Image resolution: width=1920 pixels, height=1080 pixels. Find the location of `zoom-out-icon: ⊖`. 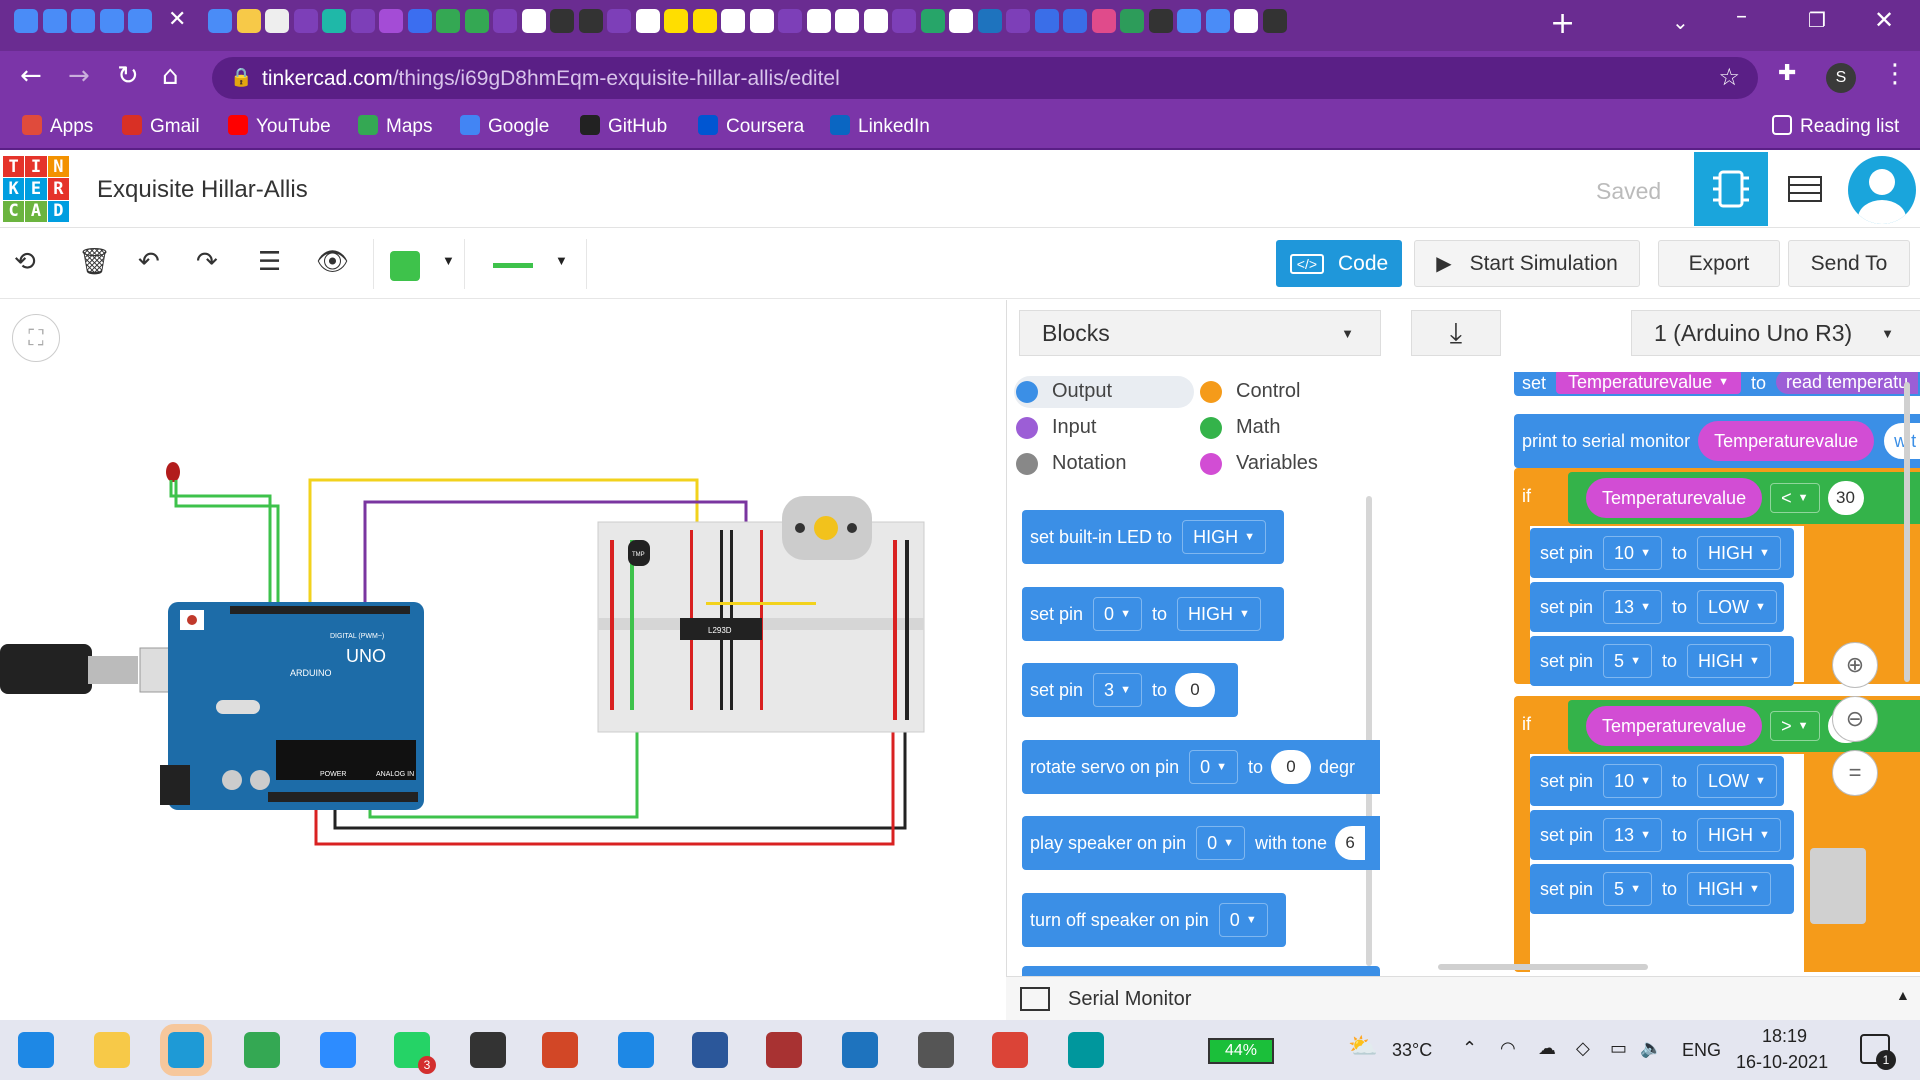

zoom-out-icon: ⊖ is located at coordinates (1855, 719).